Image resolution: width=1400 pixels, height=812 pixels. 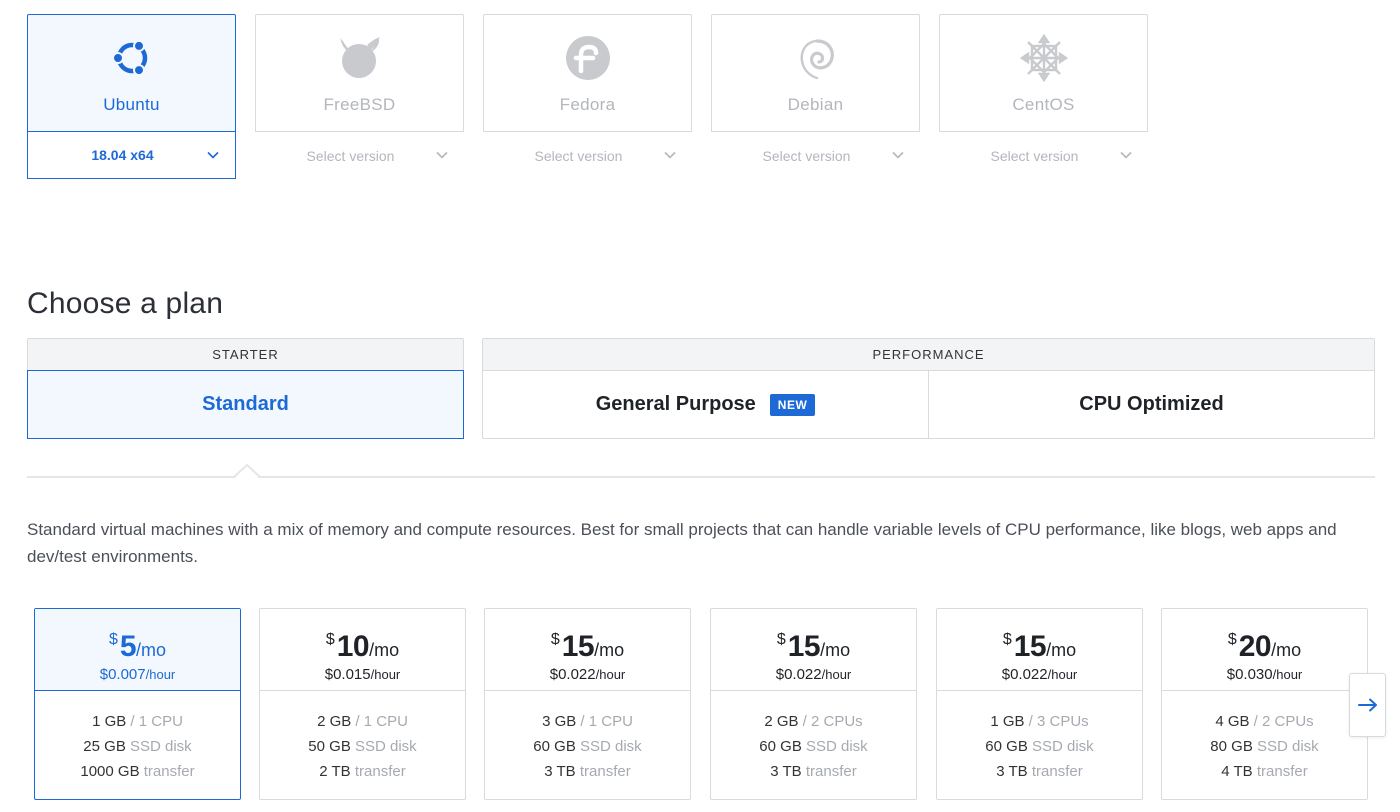 I want to click on distro-card-ubuntu: Ubuntu 18.04 x64, so click(x=131, y=96).